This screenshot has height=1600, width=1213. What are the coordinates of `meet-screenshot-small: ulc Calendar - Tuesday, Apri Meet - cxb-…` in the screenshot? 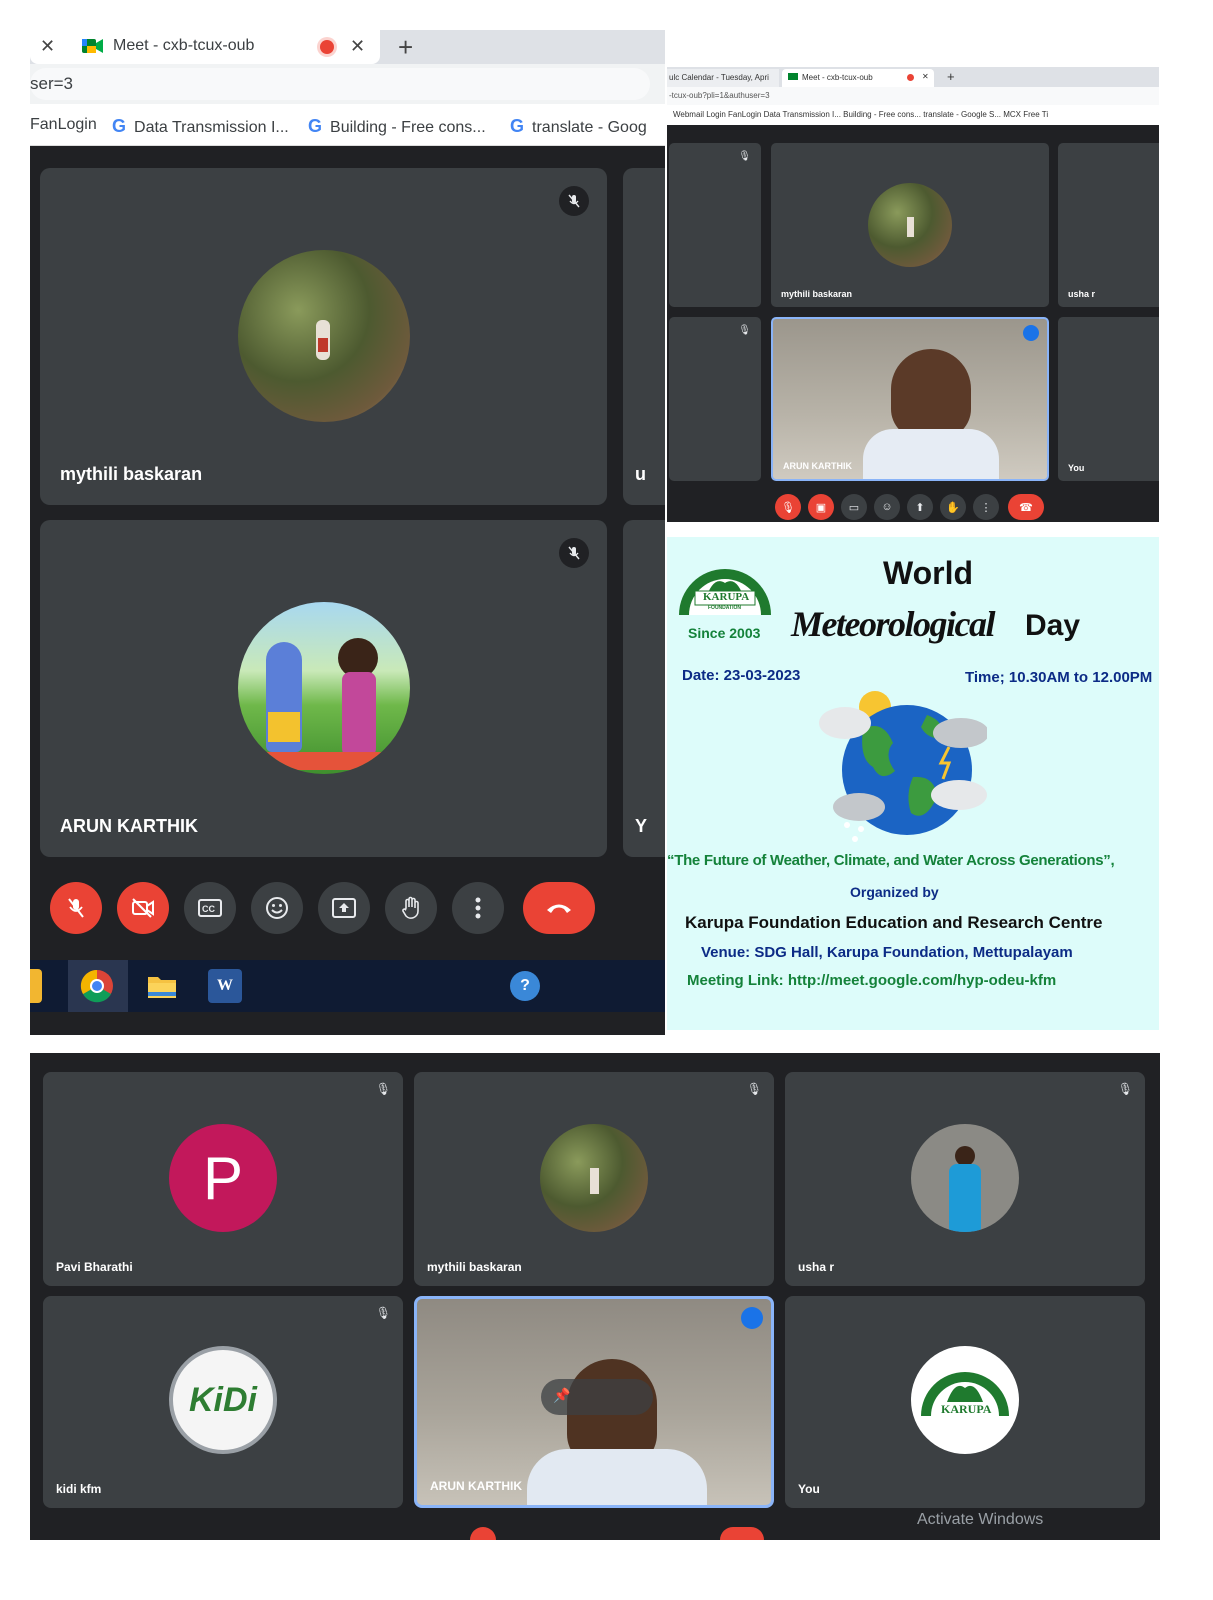 It's located at (913, 294).